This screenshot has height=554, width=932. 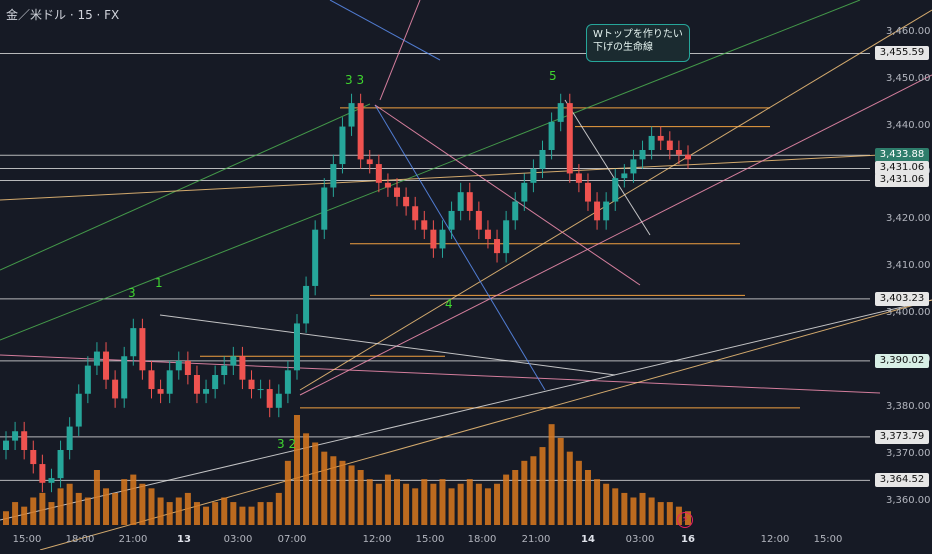 What do you see at coordinates (828, 539) in the screenshot?
I see `x-tick-label: 15:00` at bounding box center [828, 539].